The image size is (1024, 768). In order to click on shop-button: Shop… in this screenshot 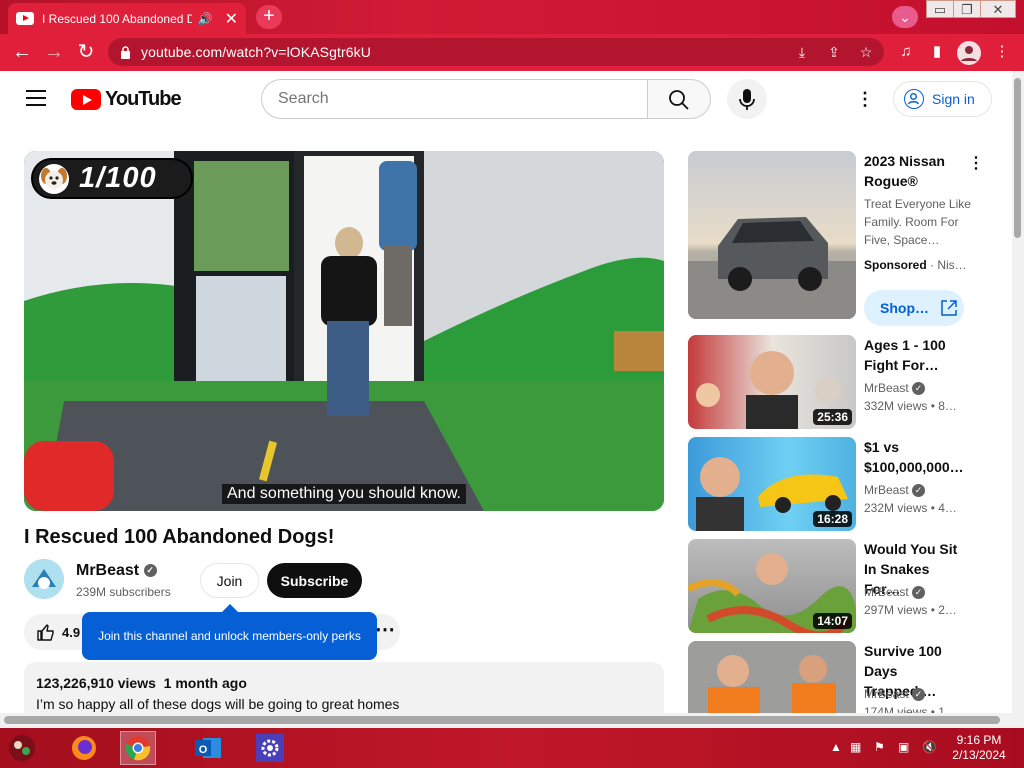, I will do `click(914, 308)`.